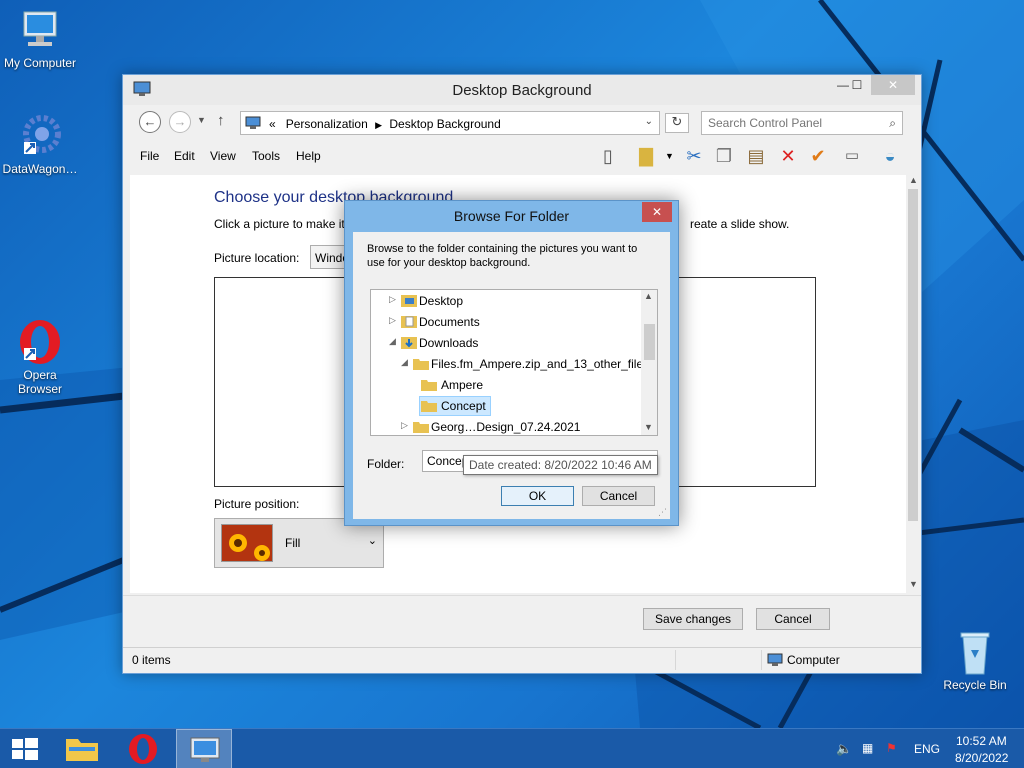  I want to click on action-center-icon: ⚑, so click(891, 754).